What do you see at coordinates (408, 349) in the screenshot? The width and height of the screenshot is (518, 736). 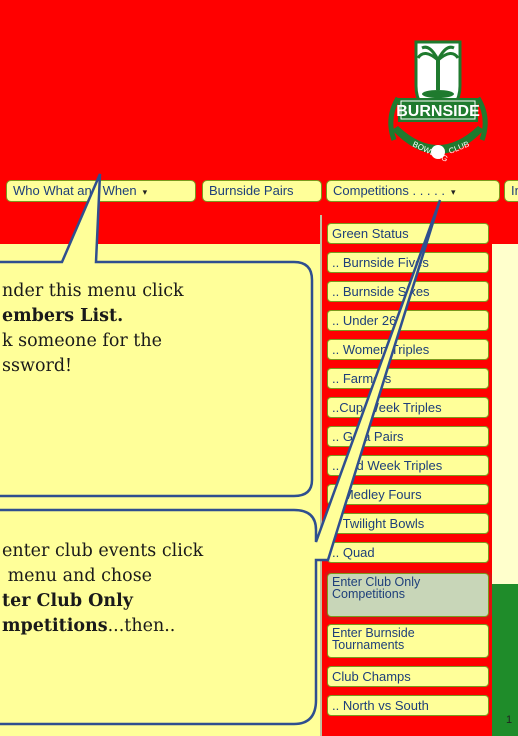 I see `menu-item-women-triples: .. Women Triples` at bounding box center [408, 349].